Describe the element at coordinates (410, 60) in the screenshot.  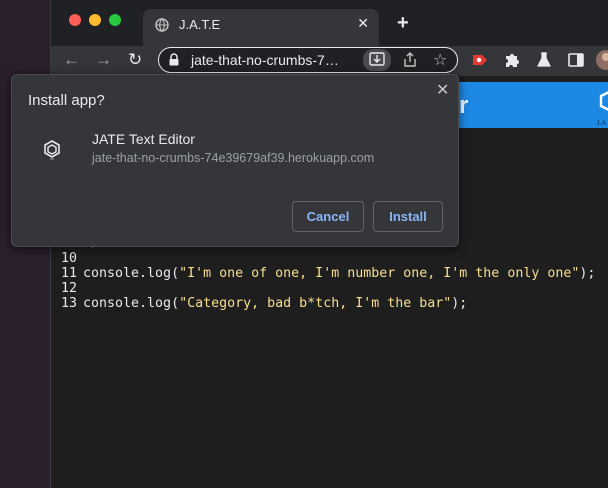
I see `share-icon` at that location.